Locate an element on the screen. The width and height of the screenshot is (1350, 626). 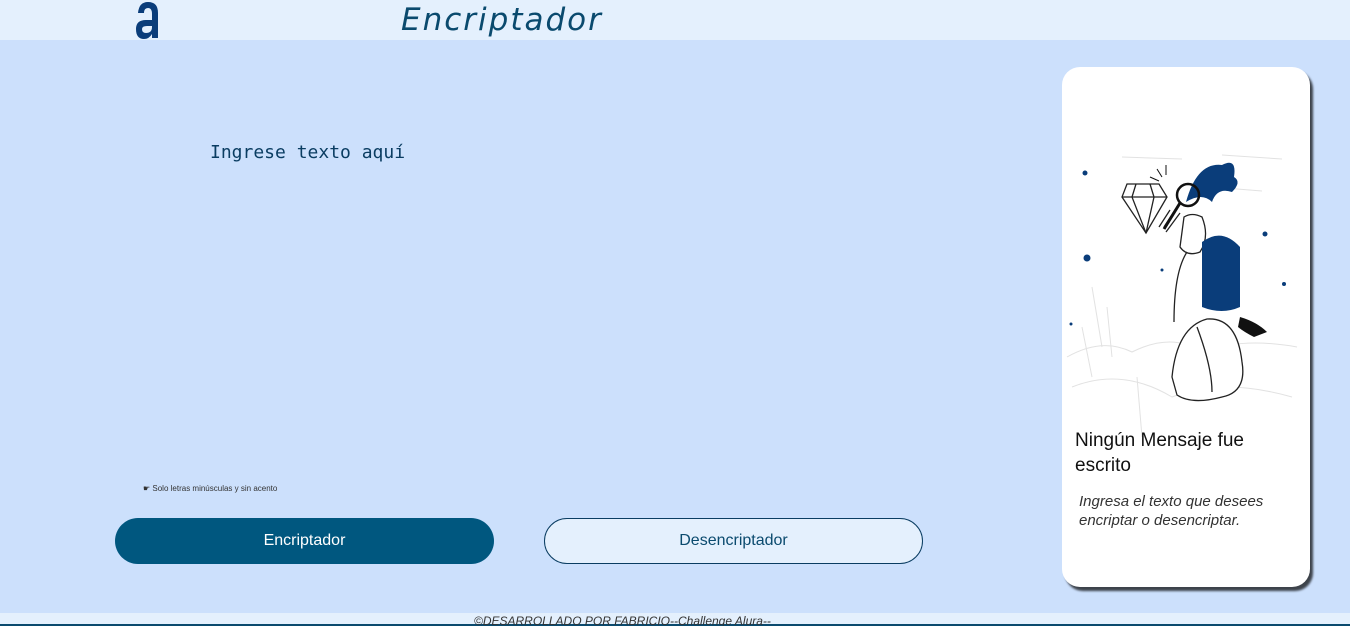
decrypt-button: Desencriptador is located at coordinates (733, 541).